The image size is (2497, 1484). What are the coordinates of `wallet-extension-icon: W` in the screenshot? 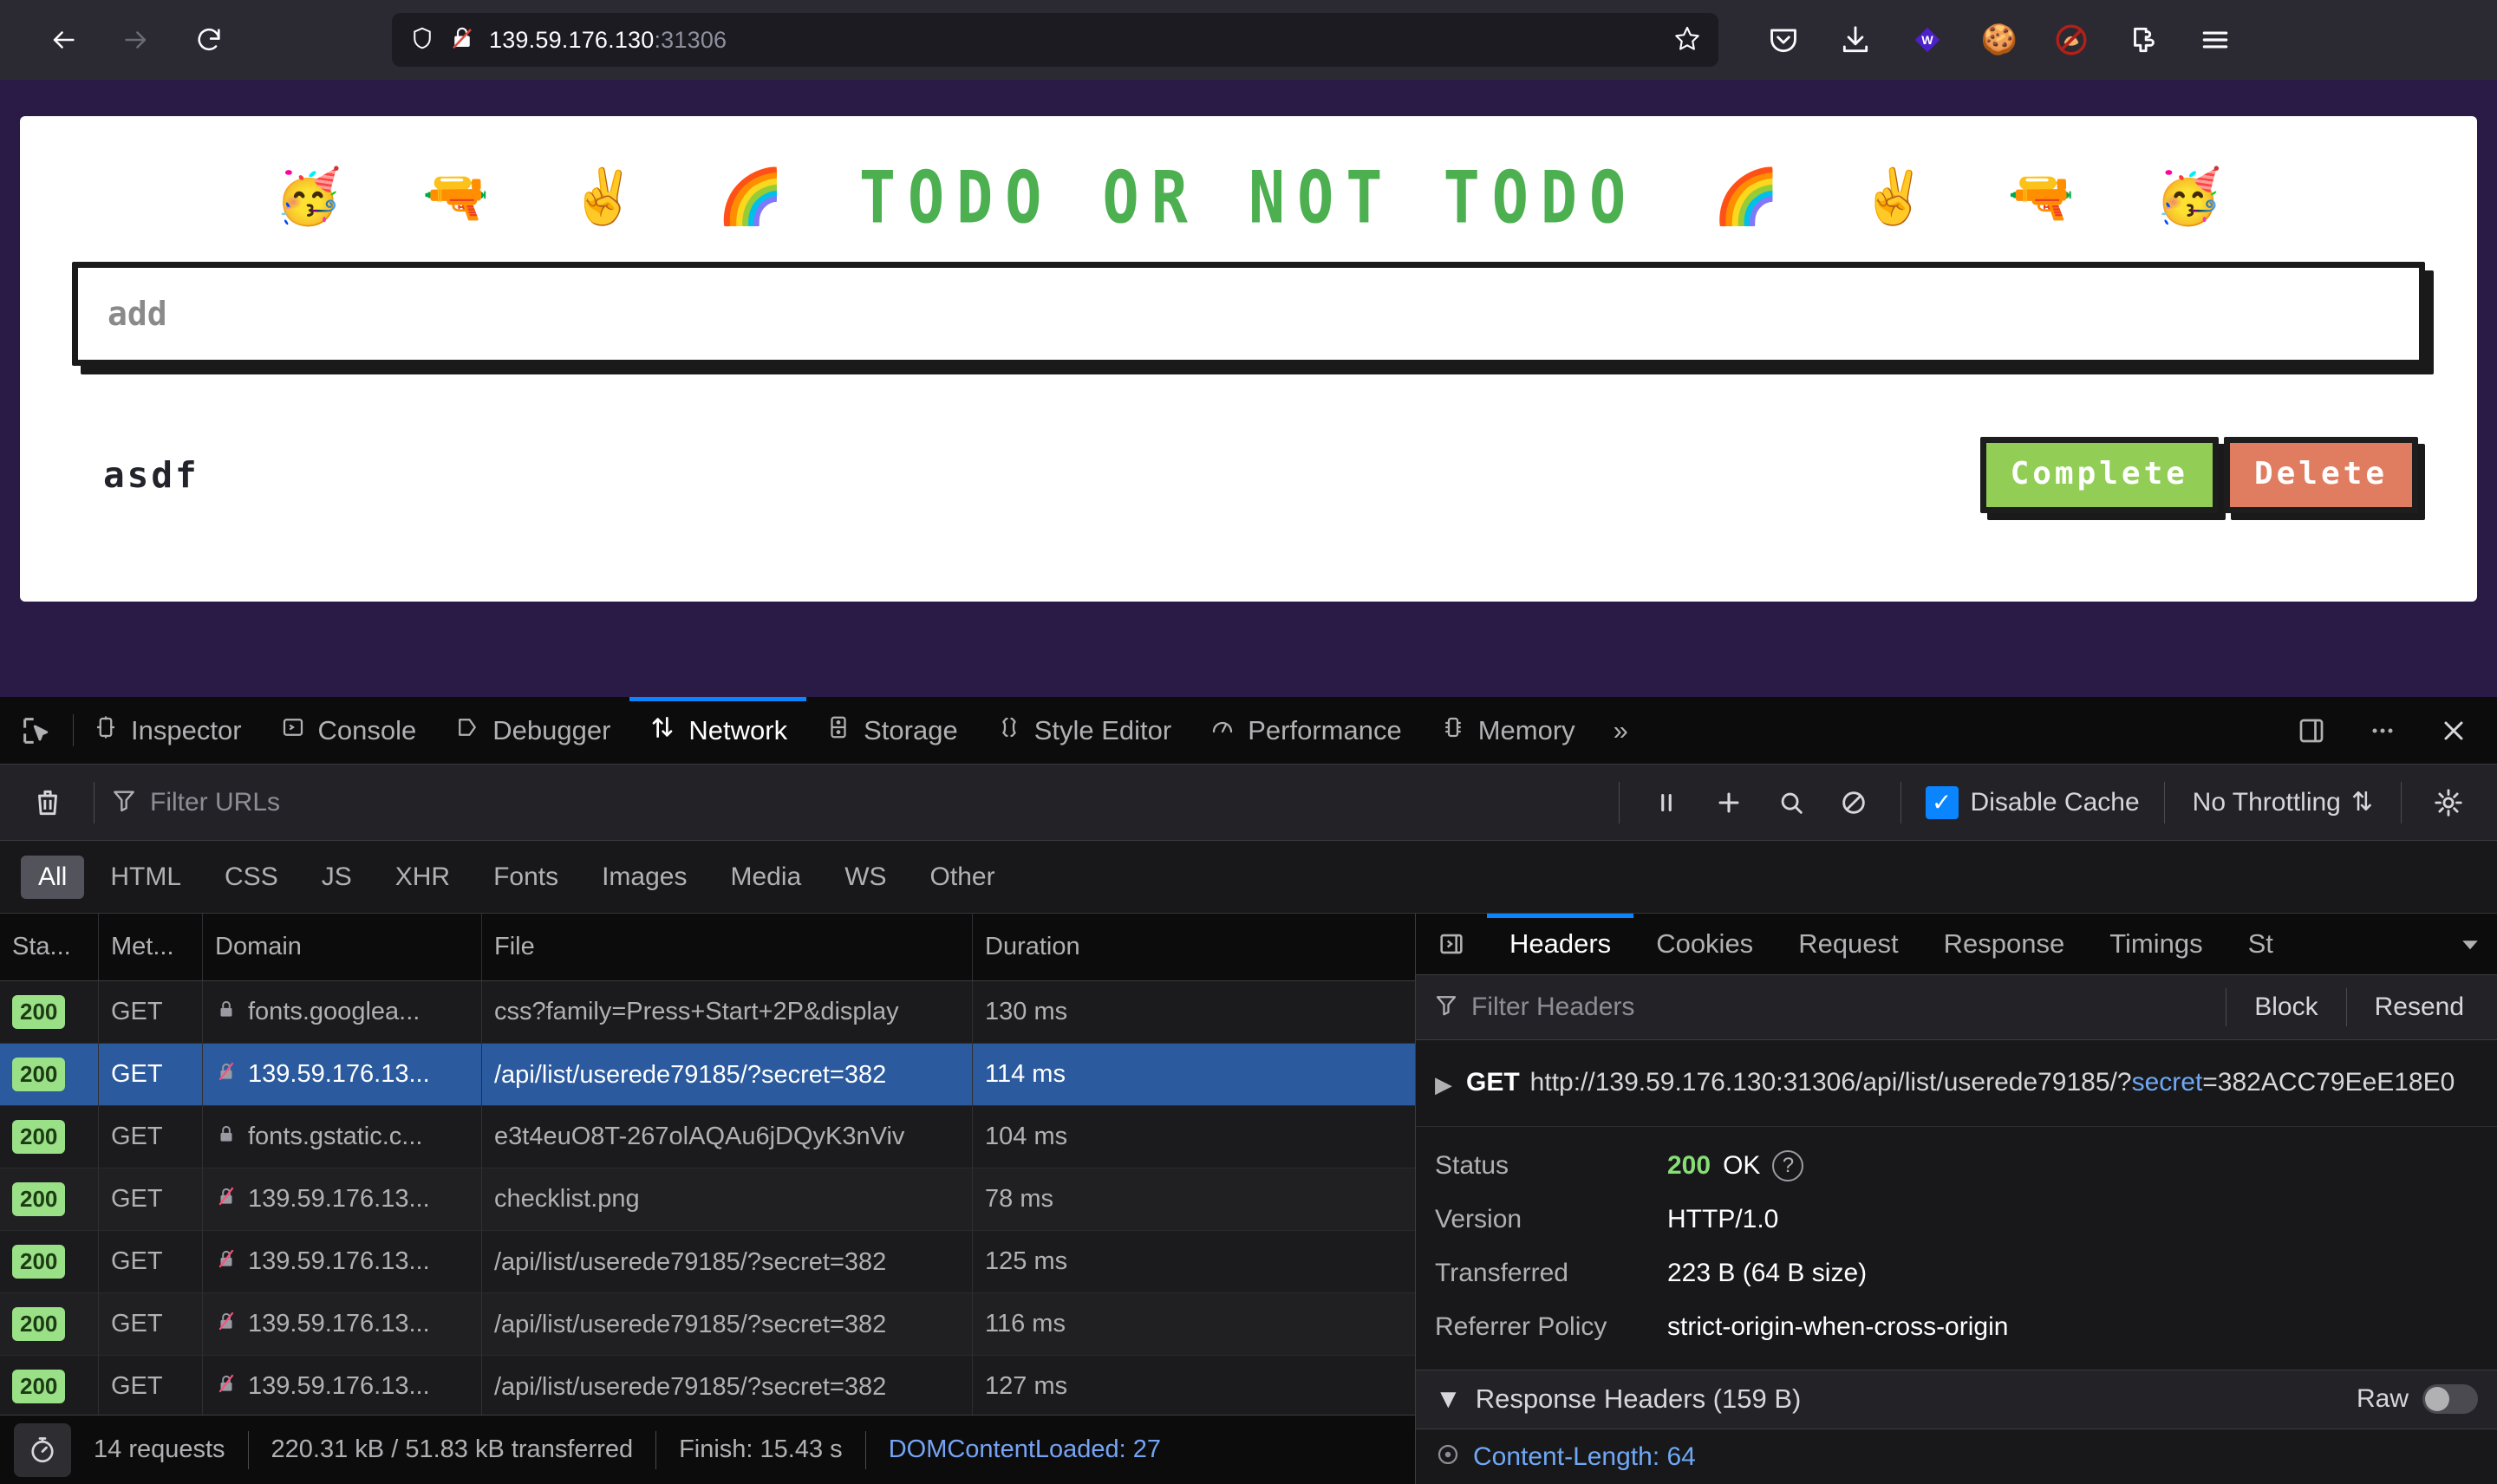 It's located at (1927, 40).